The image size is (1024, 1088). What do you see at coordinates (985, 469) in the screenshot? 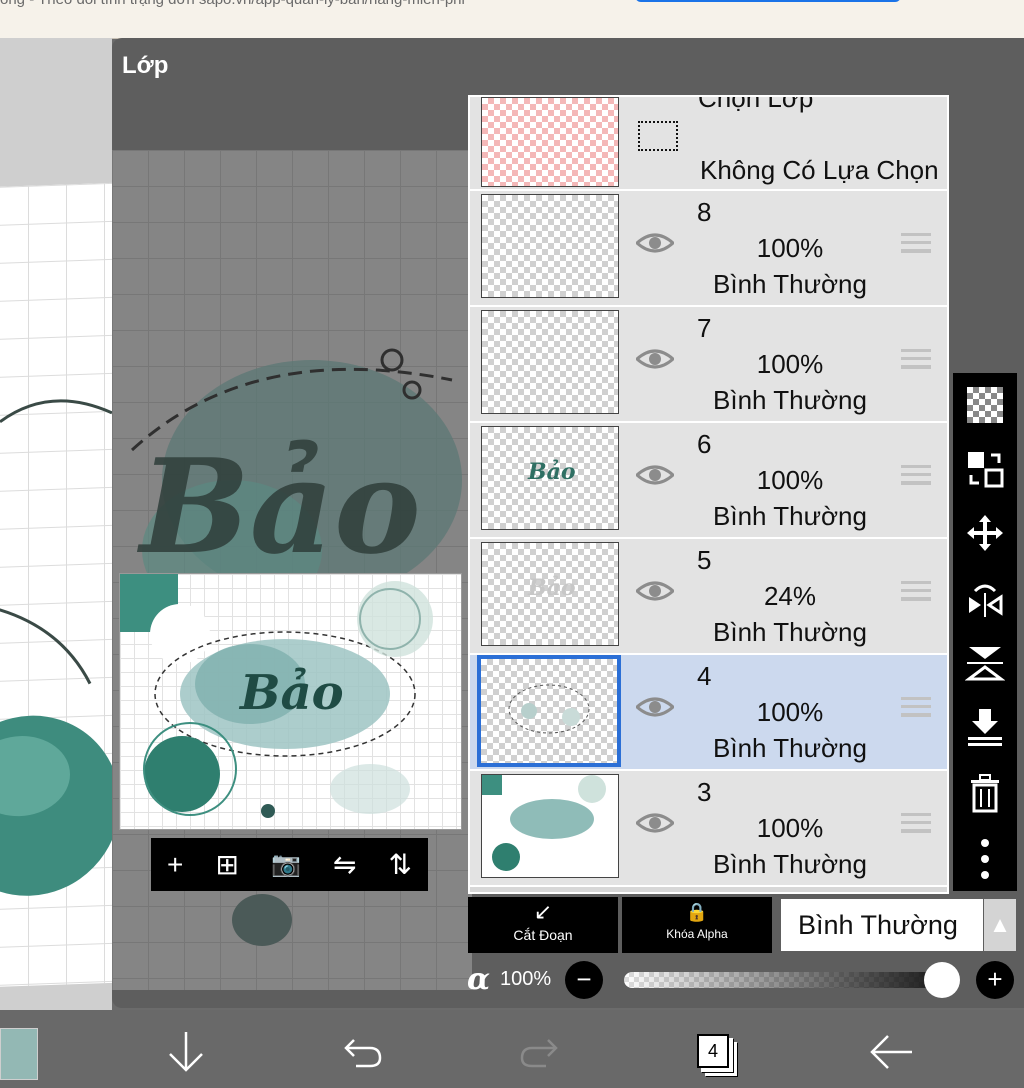
I see `layer-swap-icon` at bounding box center [985, 469].